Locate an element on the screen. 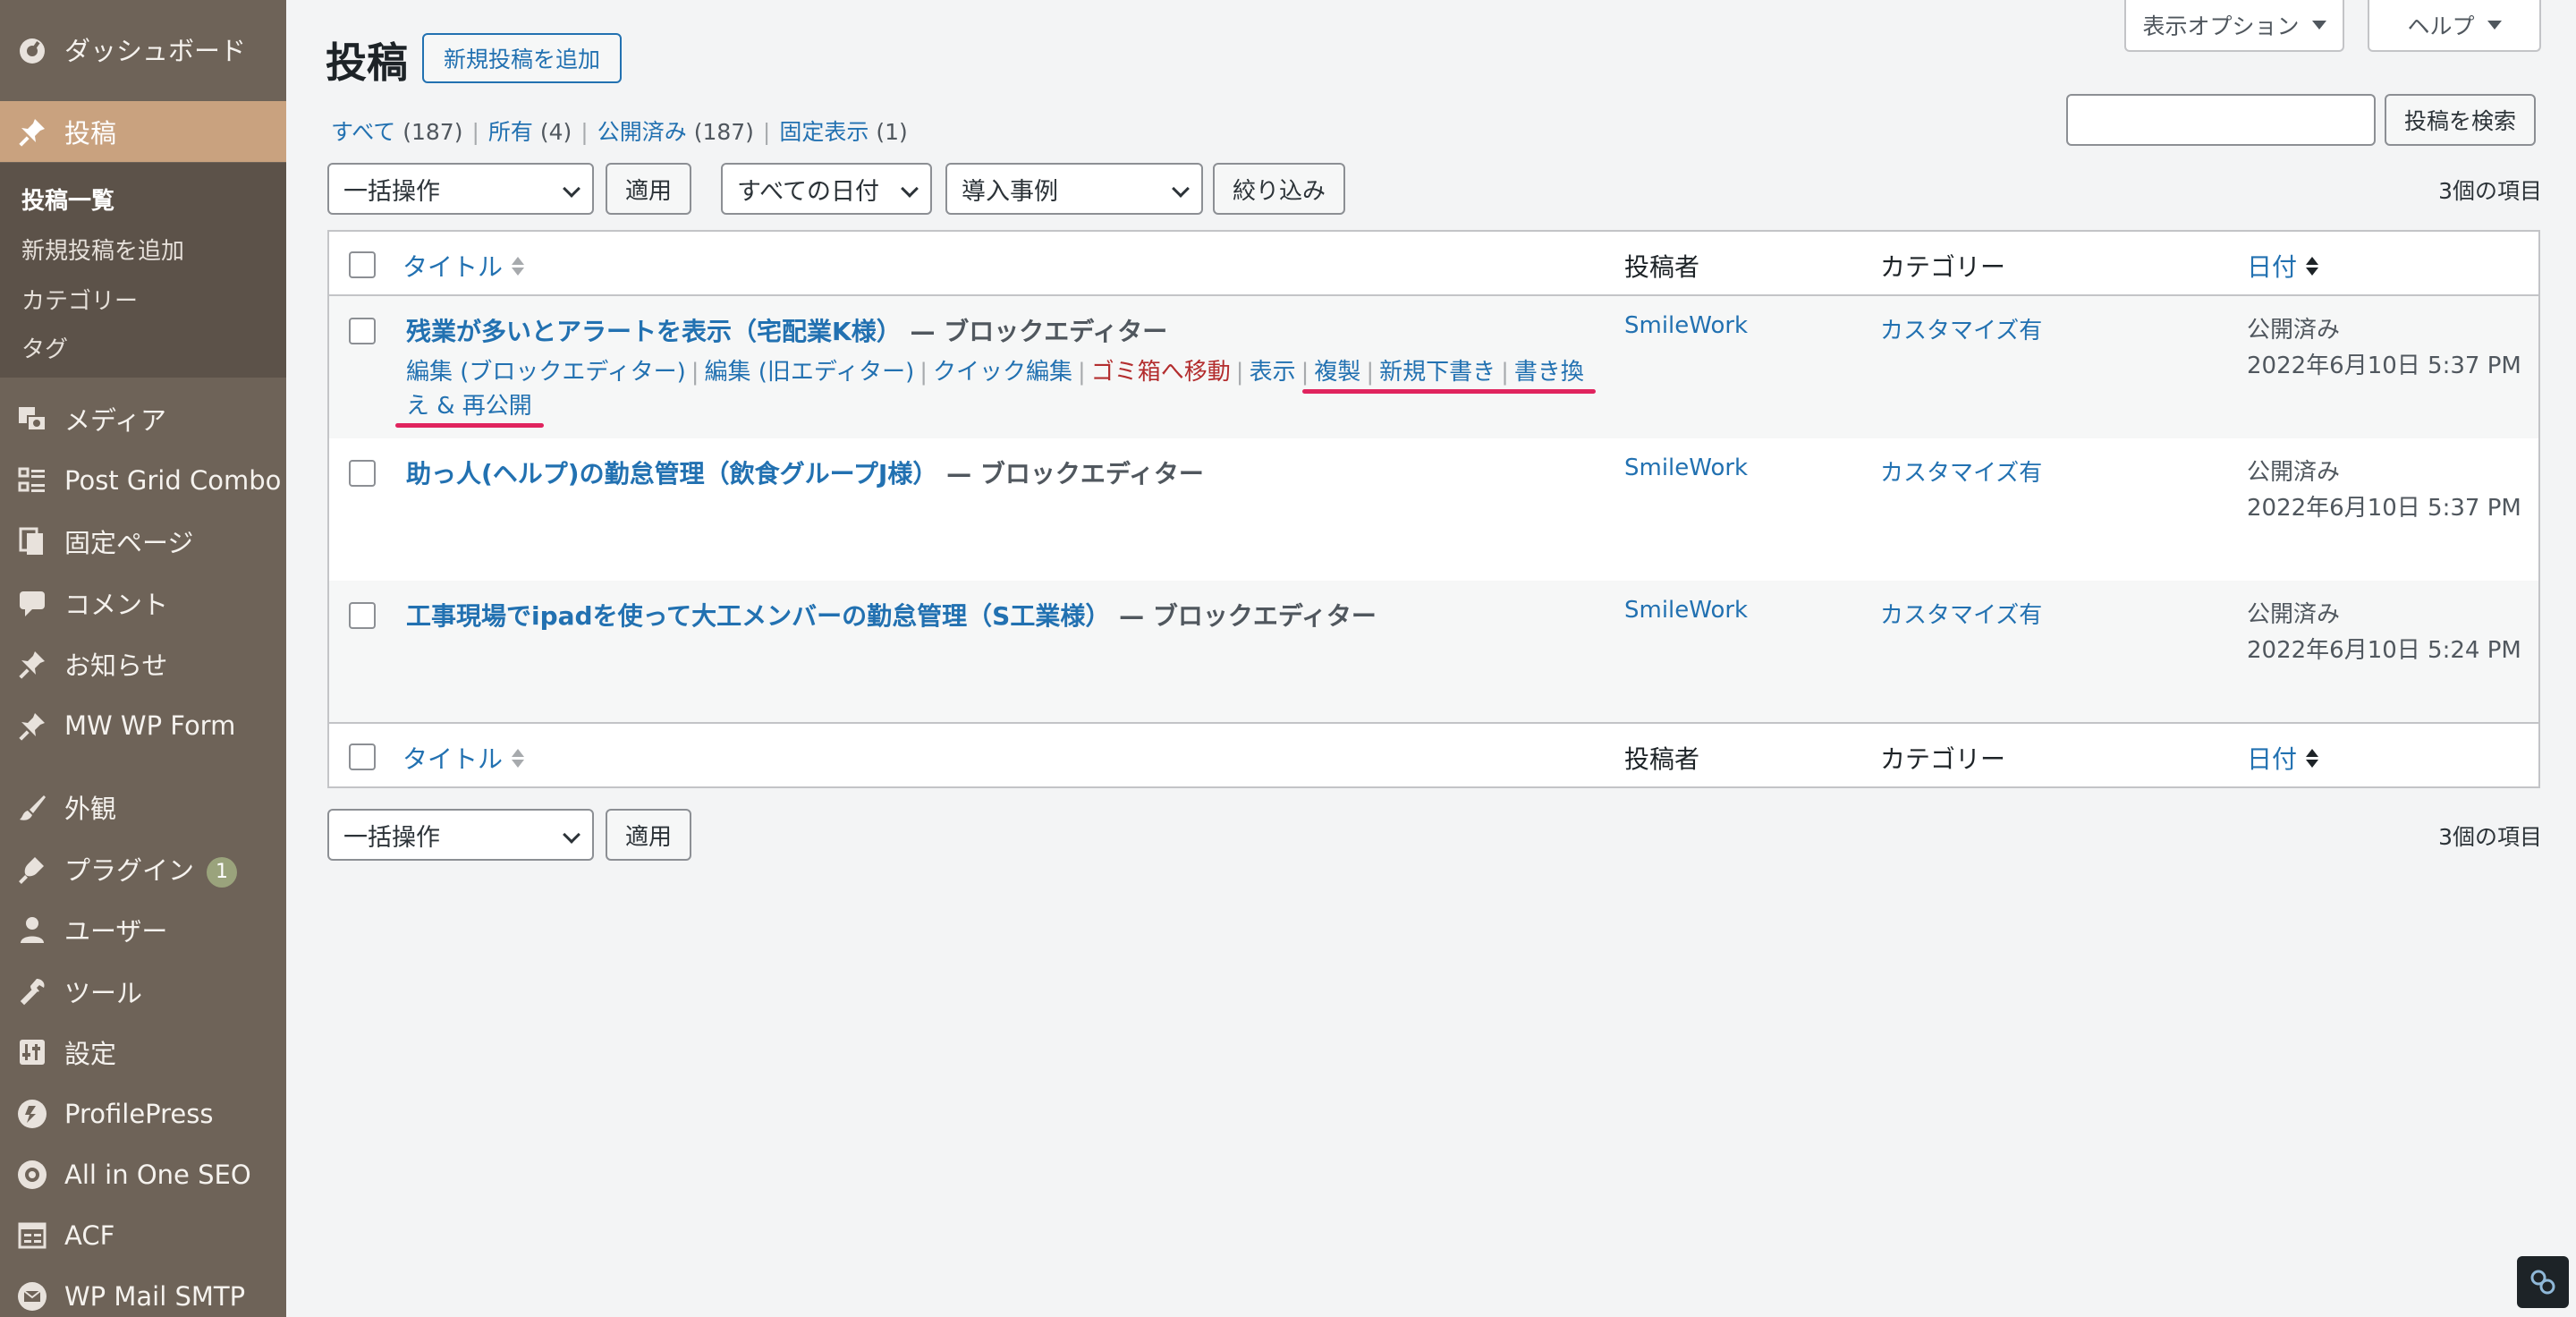 Image resolution: width=2576 pixels, height=1317 pixels. bulk-action-select: 一括操作 is located at coordinates (460, 189).